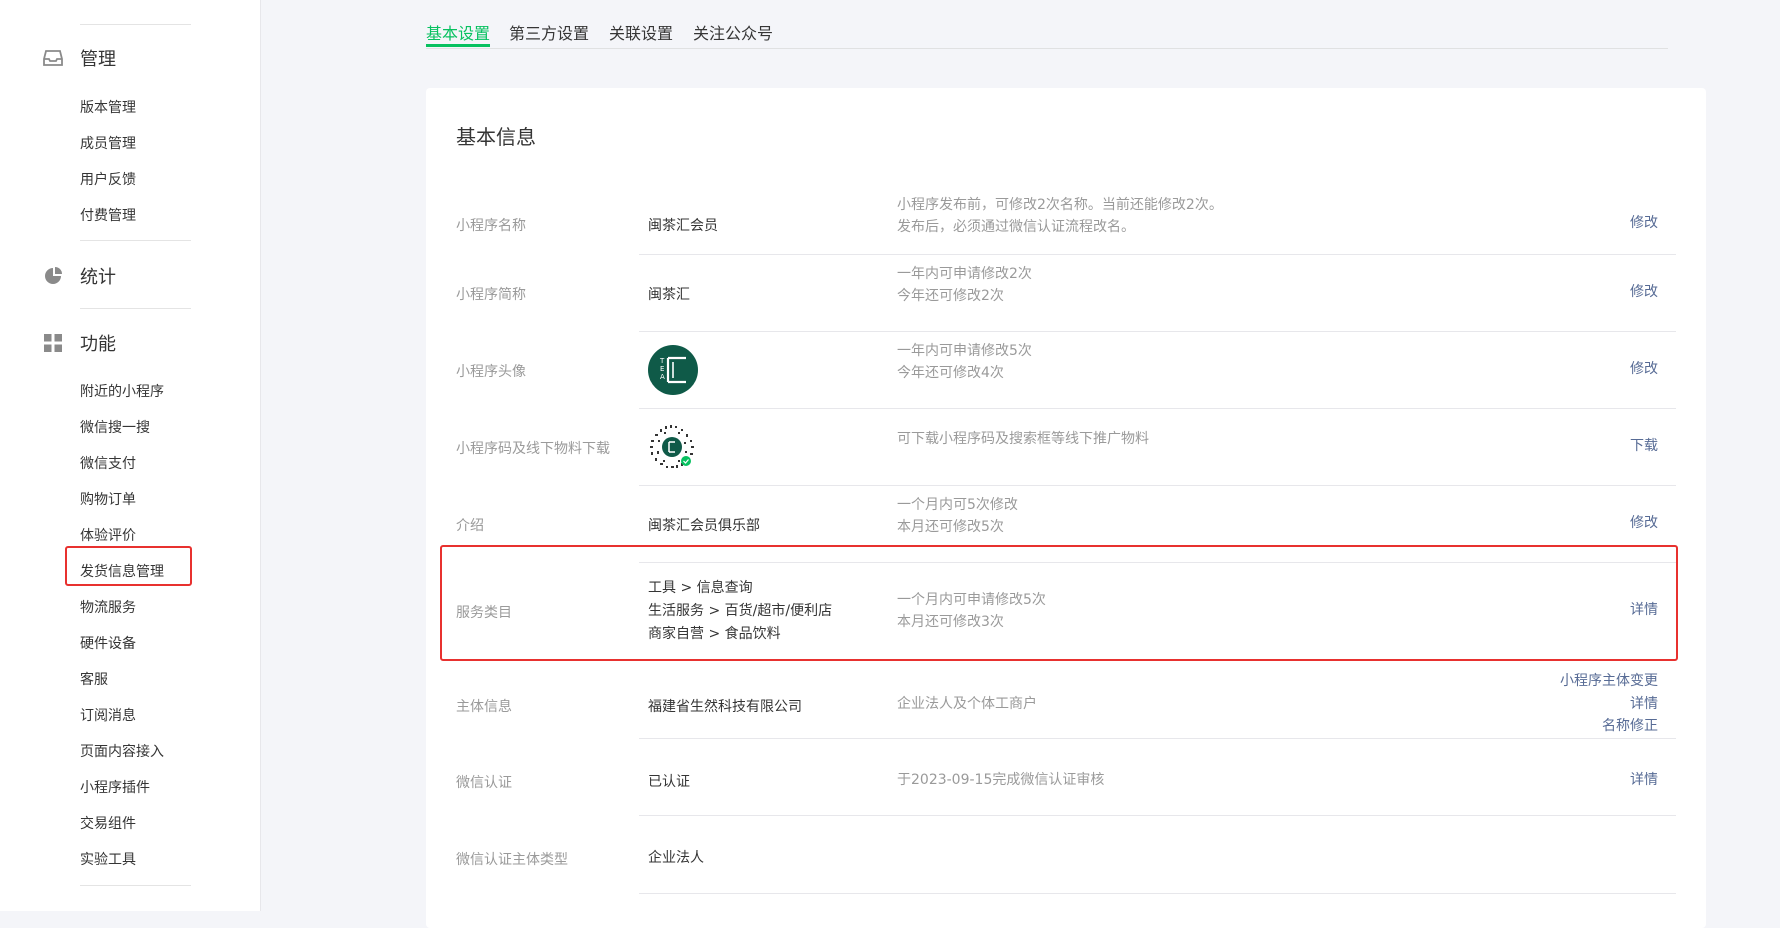 This screenshot has height=928, width=1780. Describe the element at coordinates (512, 860) in the screenshot. I see `row-label: 微信认证主体类型` at that location.